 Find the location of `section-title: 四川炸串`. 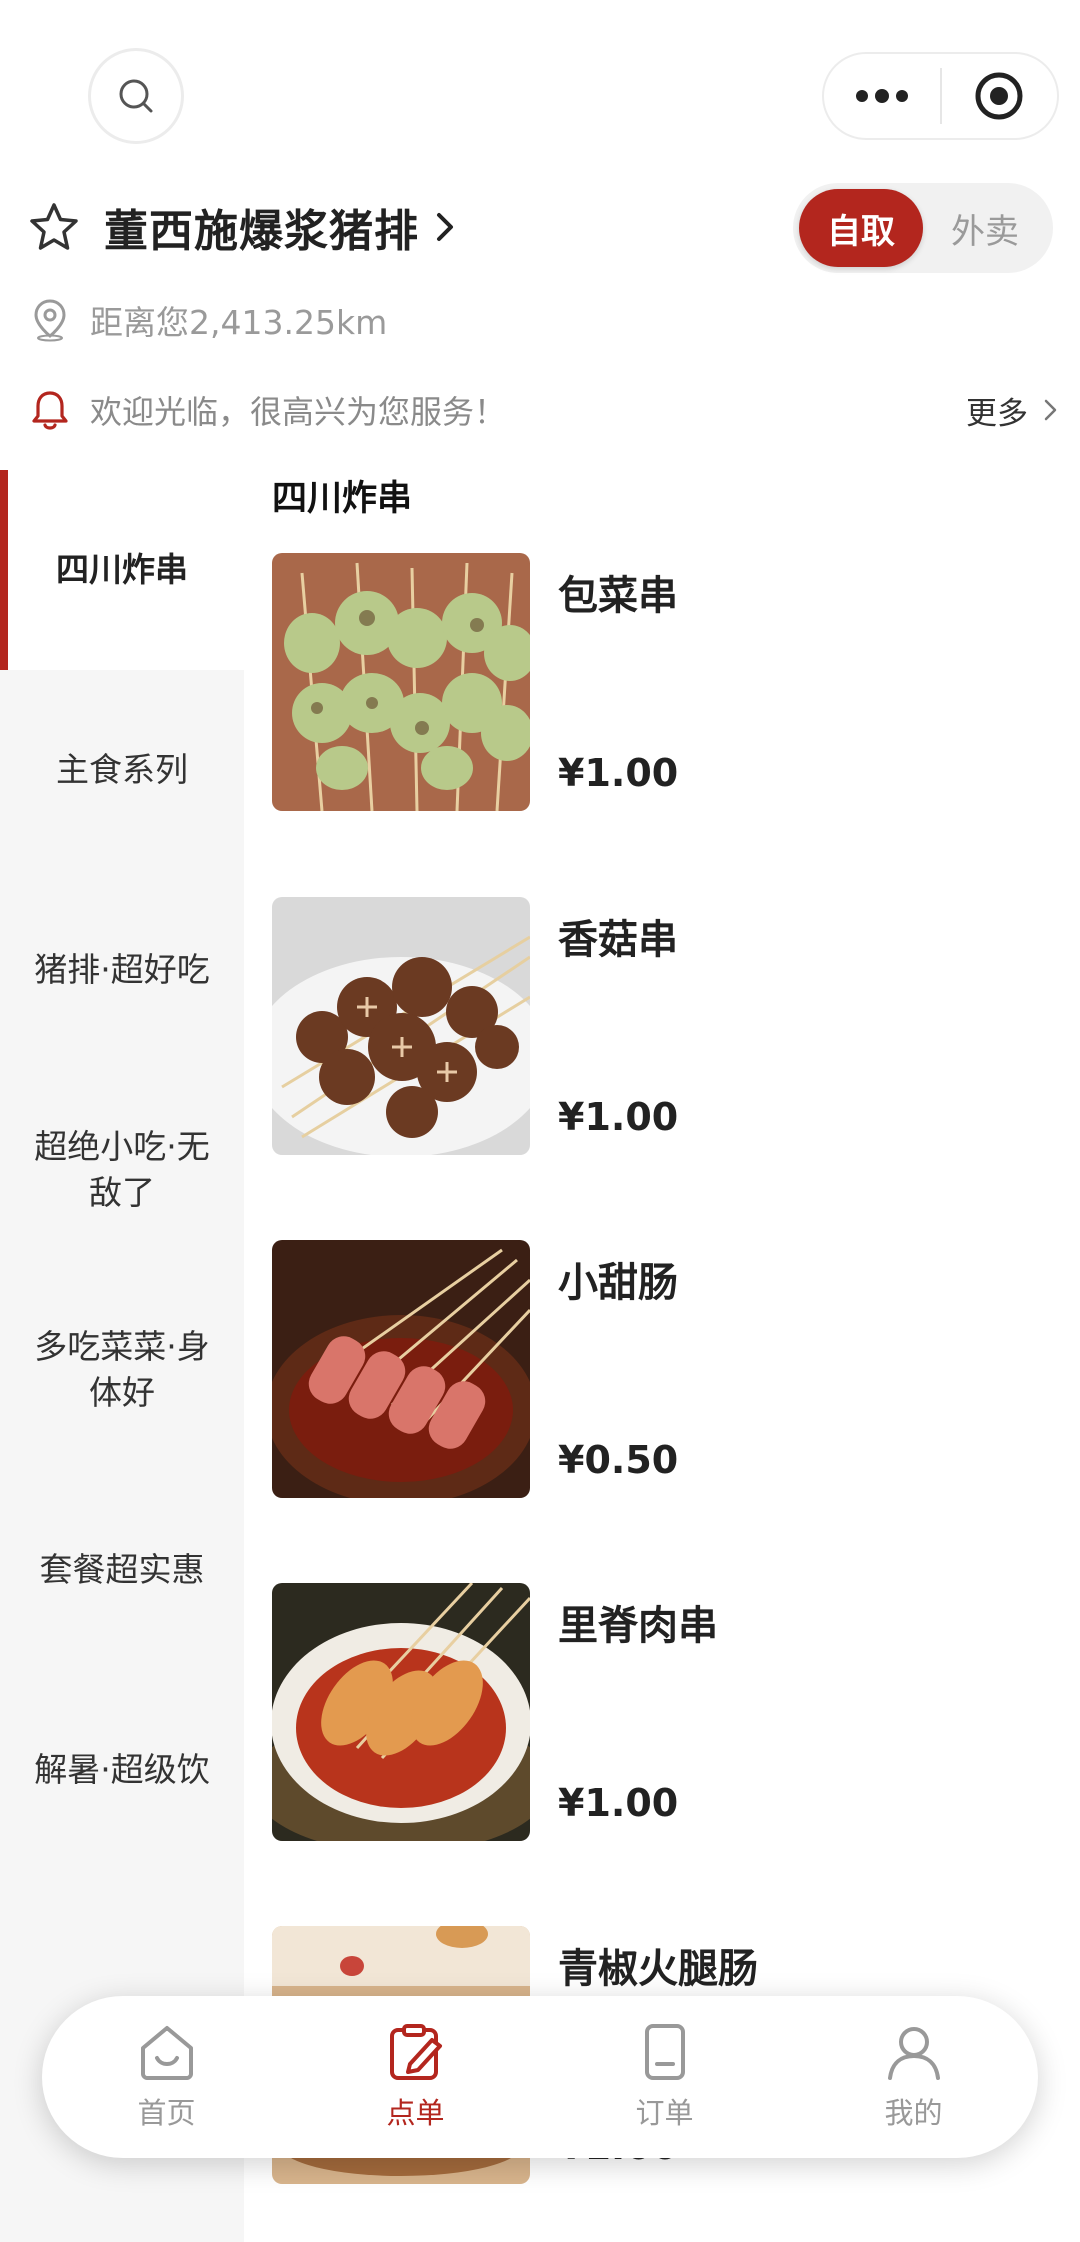

section-title: 四川炸串 is located at coordinates (342, 499).